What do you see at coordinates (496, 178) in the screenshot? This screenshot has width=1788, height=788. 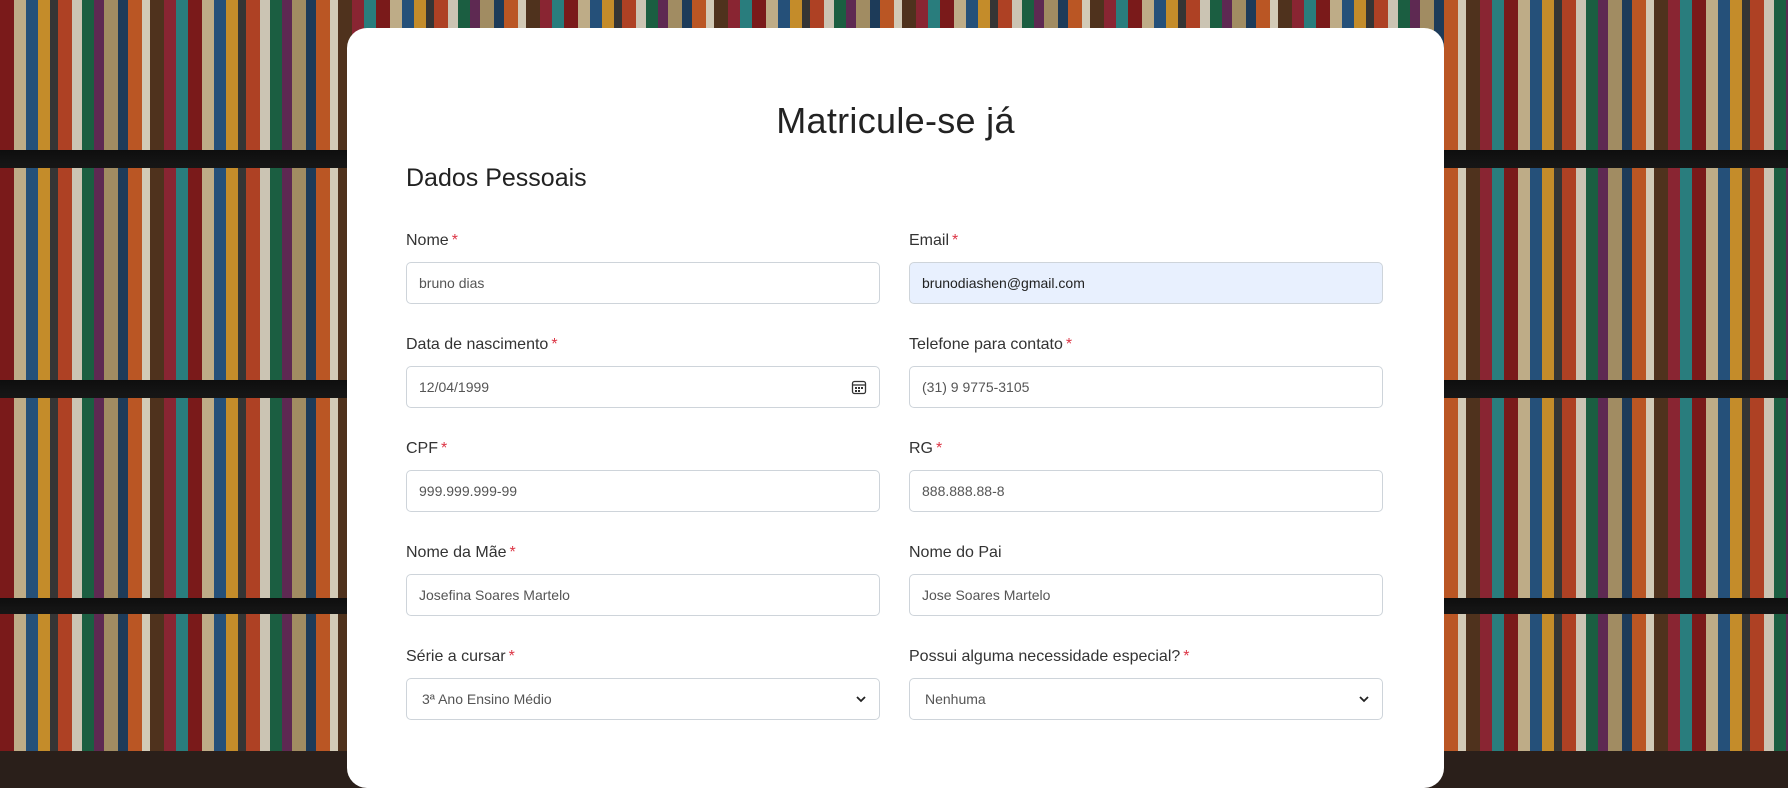 I see `section-title: Dados Pessoais` at bounding box center [496, 178].